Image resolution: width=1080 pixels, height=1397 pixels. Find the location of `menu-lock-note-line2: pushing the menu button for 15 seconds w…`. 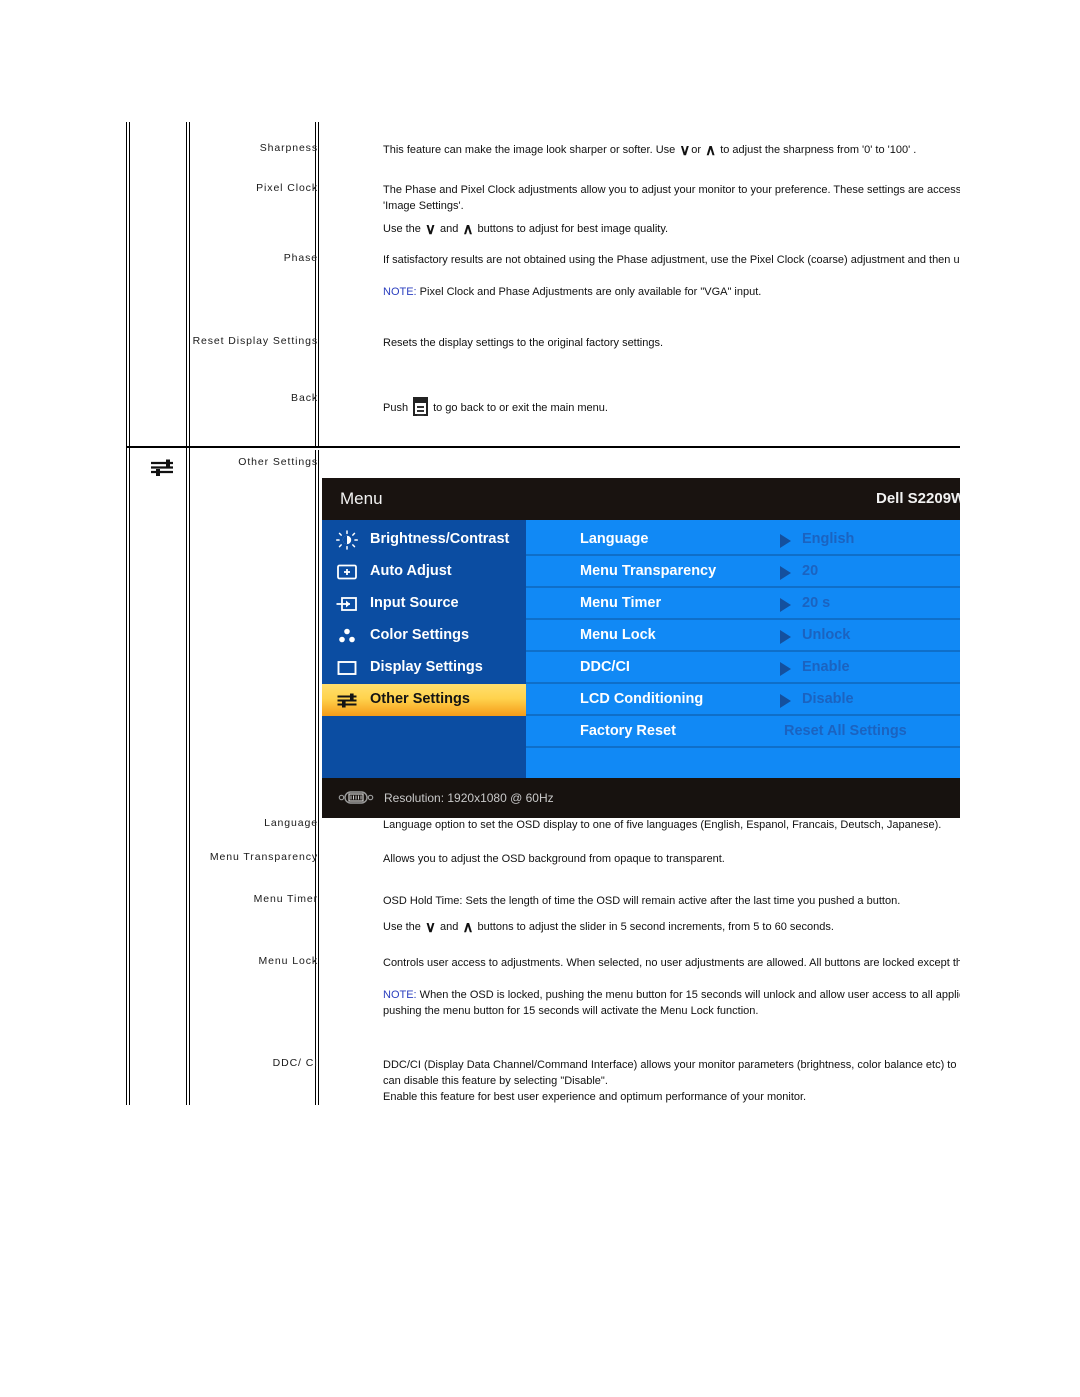

menu-lock-note-line2: pushing the menu button for 15 seconds w… is located at coordinates (571, 1011).